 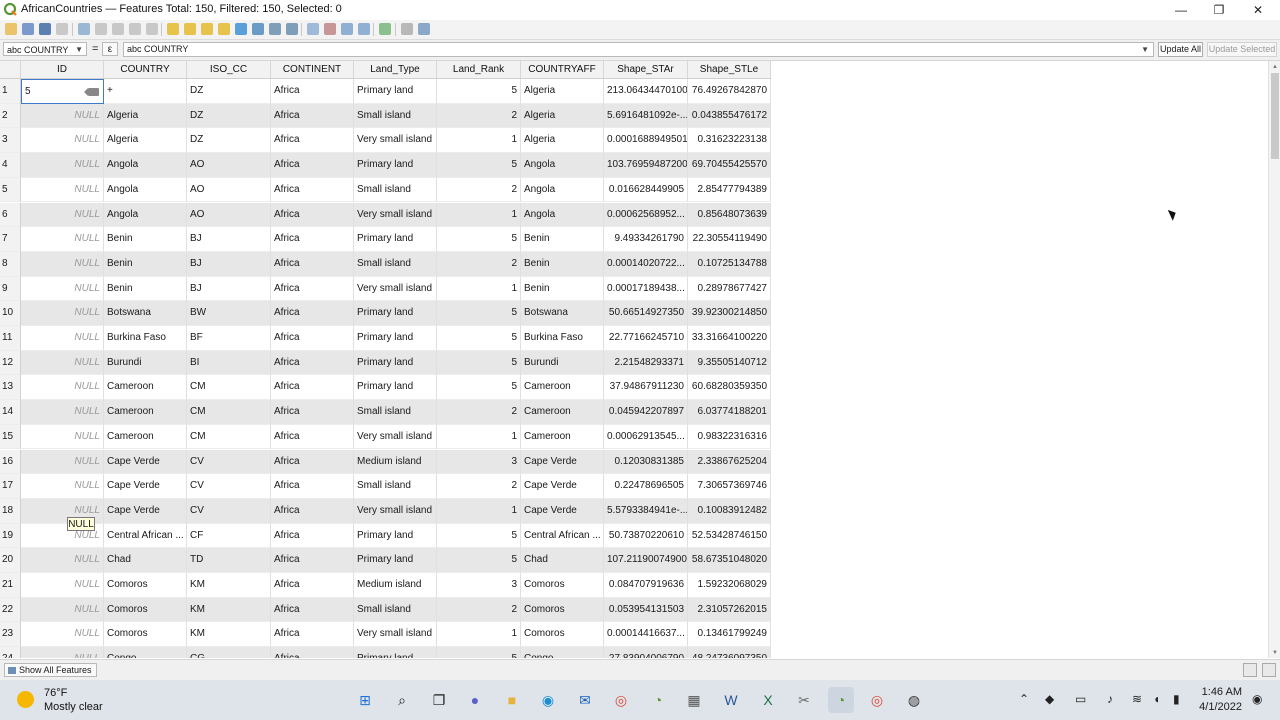 What do you see at coordinates (145, 437) in the screenshot?
I see `cell-country: Cameroon` at bounding box center [145, 437].